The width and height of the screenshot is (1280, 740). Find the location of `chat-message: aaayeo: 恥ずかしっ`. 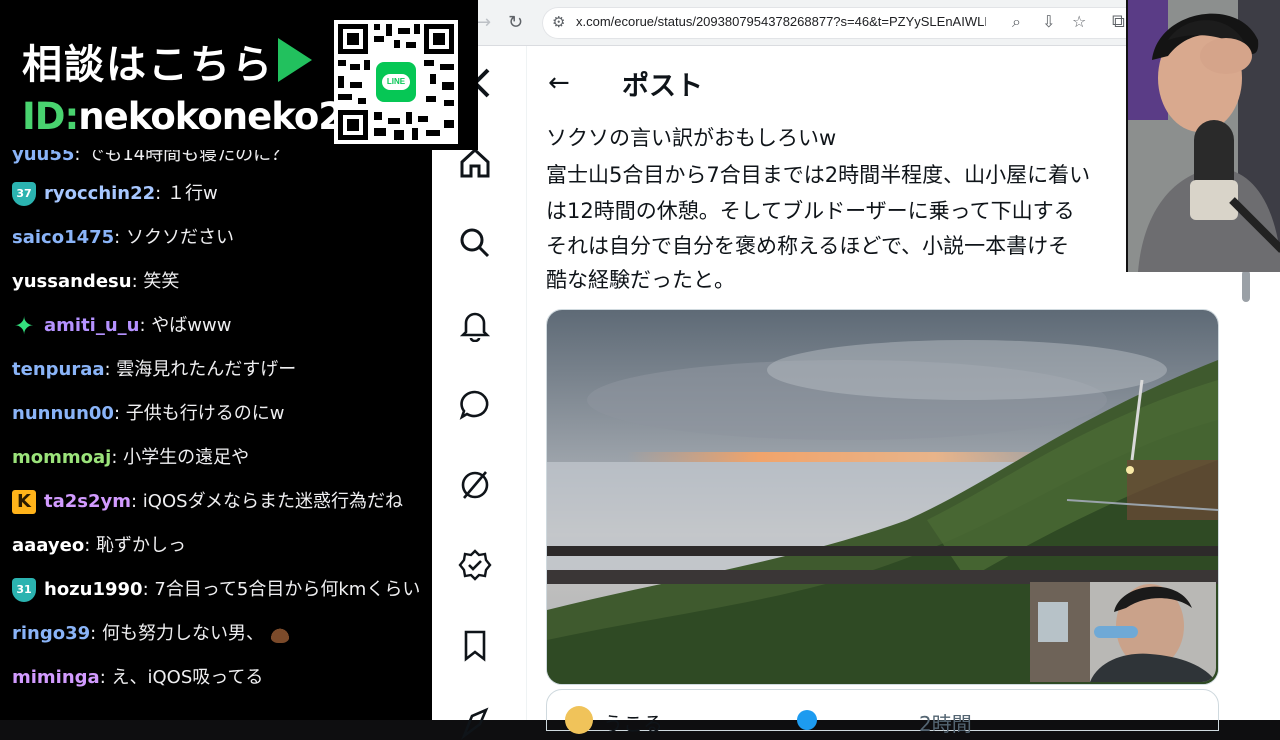

chat-message: aaayeo: 恥ずかしっ is located at coordinates (216, 546).